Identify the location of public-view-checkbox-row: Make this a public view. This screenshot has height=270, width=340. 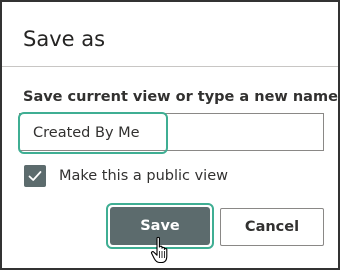
(126, 176).